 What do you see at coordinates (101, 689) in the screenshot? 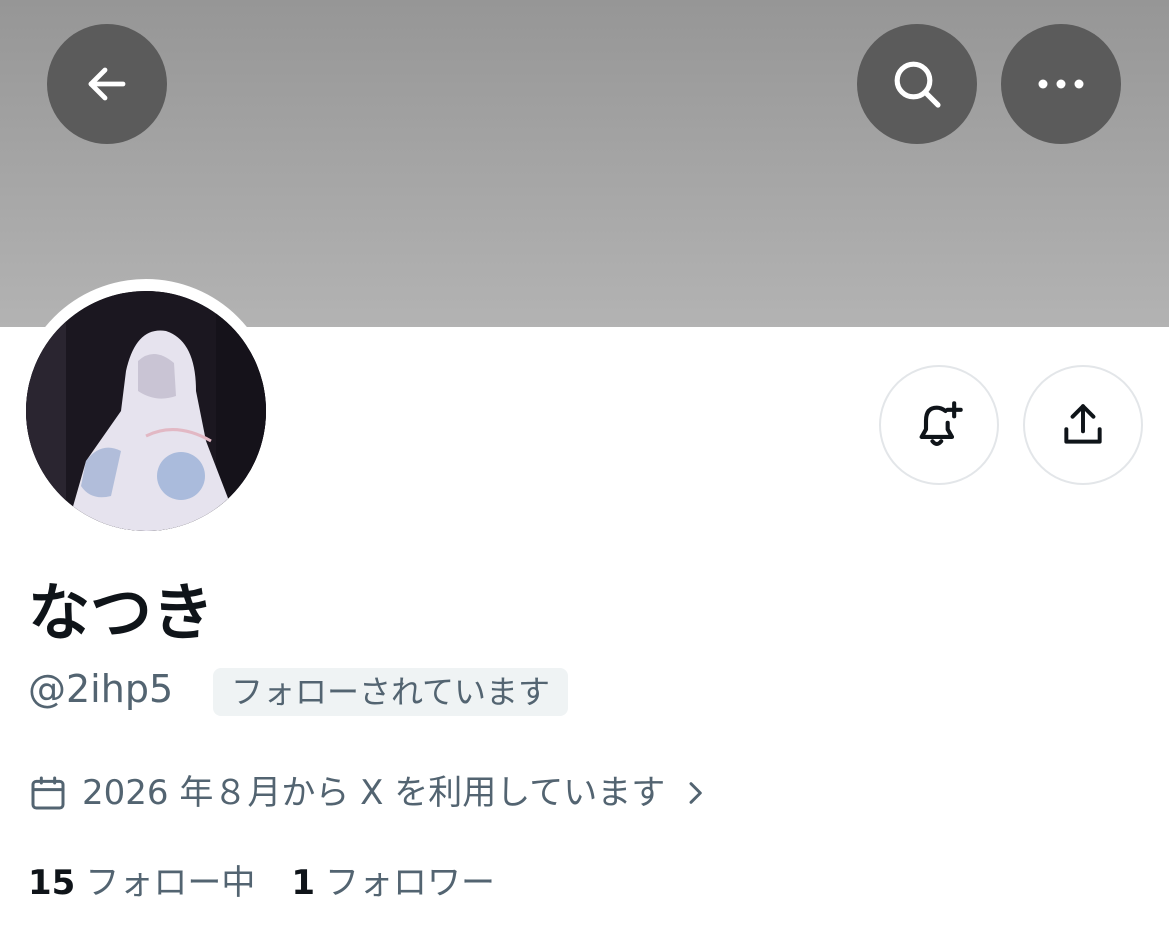
I see `user-handle: @2ihp5` at bounding box center [101, 689].